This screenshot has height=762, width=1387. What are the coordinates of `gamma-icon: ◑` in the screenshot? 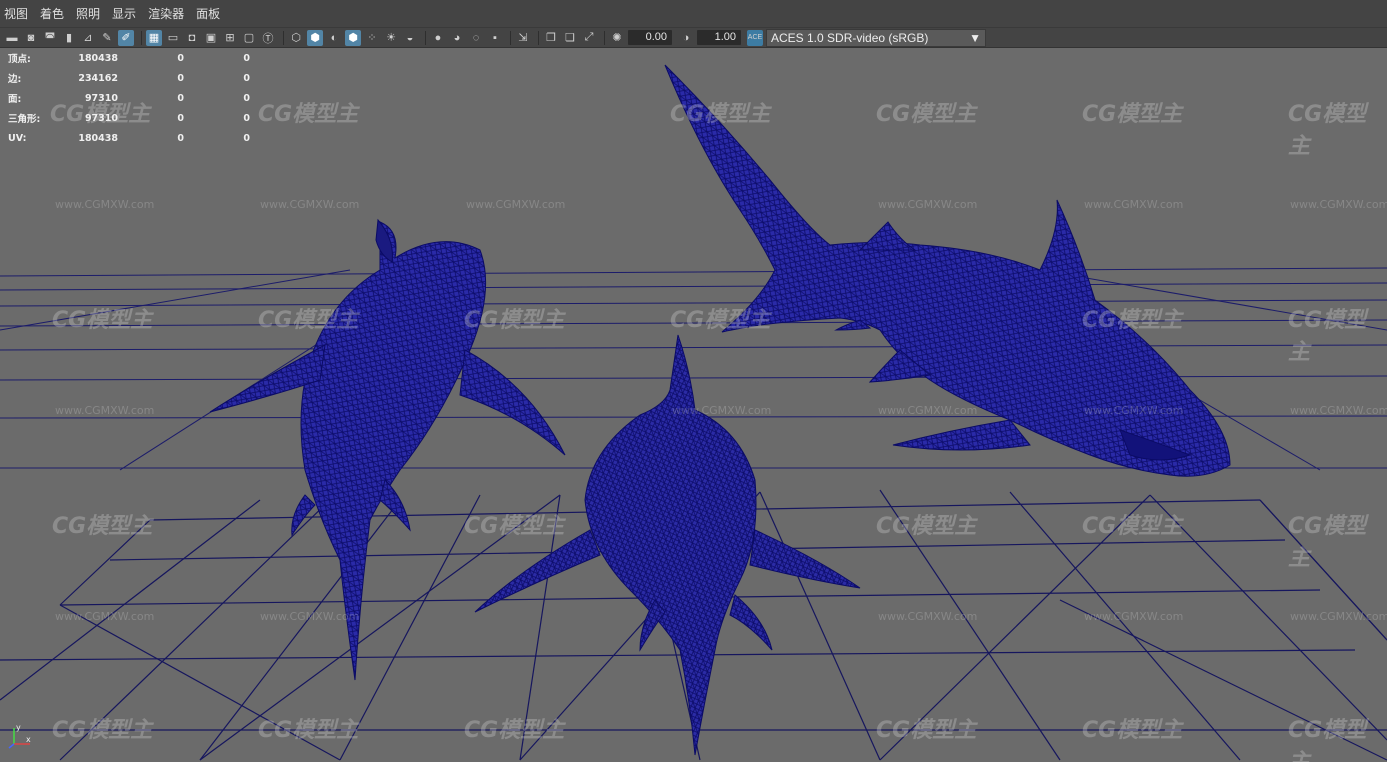 It's located at (686, 38).